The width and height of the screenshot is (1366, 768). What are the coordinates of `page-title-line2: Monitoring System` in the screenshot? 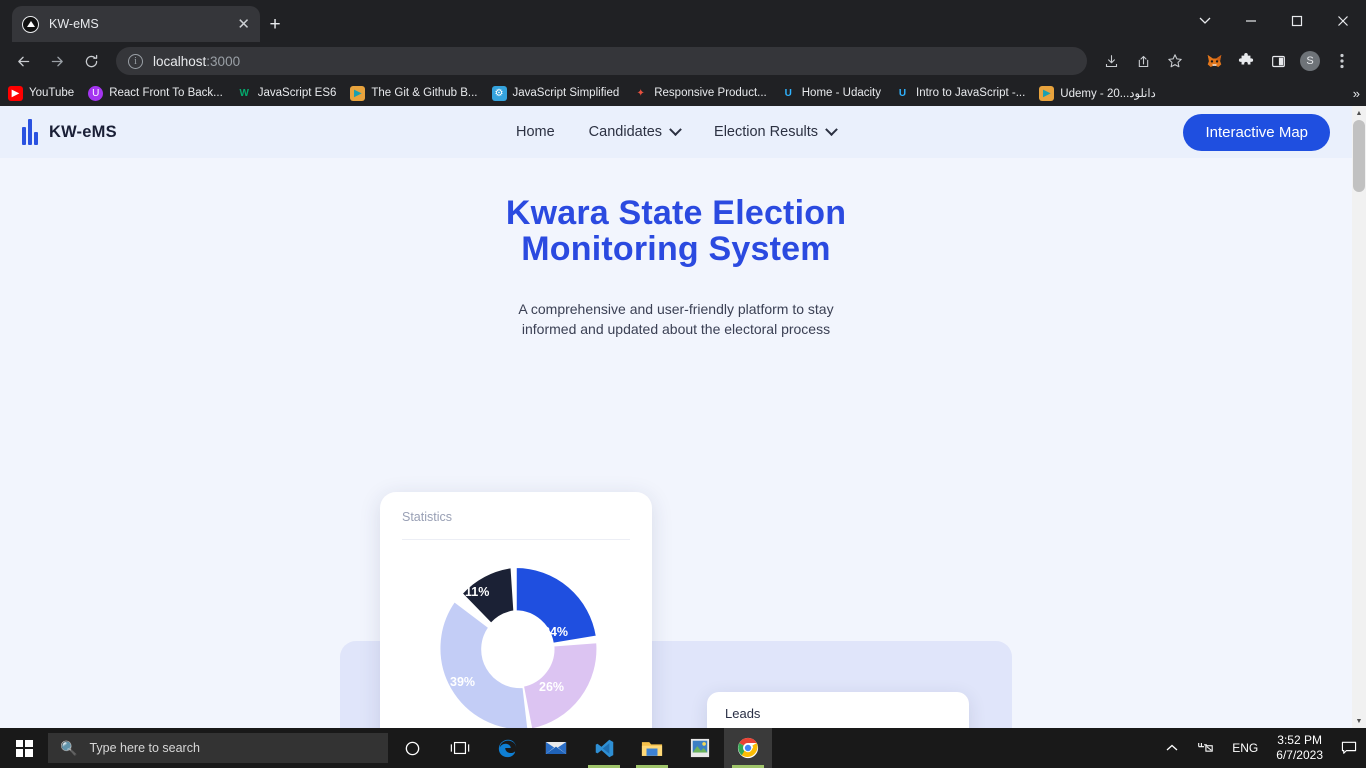 It's located at (676, 248).